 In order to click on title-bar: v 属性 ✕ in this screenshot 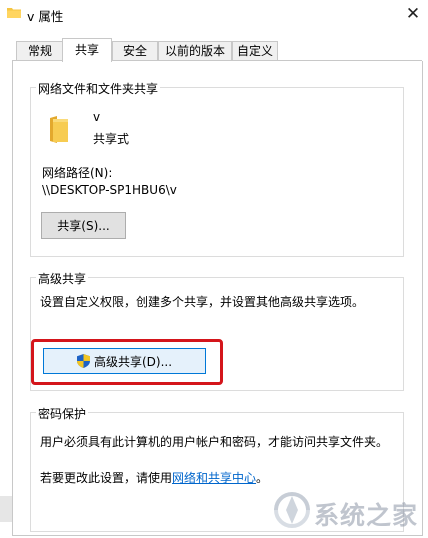, I will do `click(214, 15)`.